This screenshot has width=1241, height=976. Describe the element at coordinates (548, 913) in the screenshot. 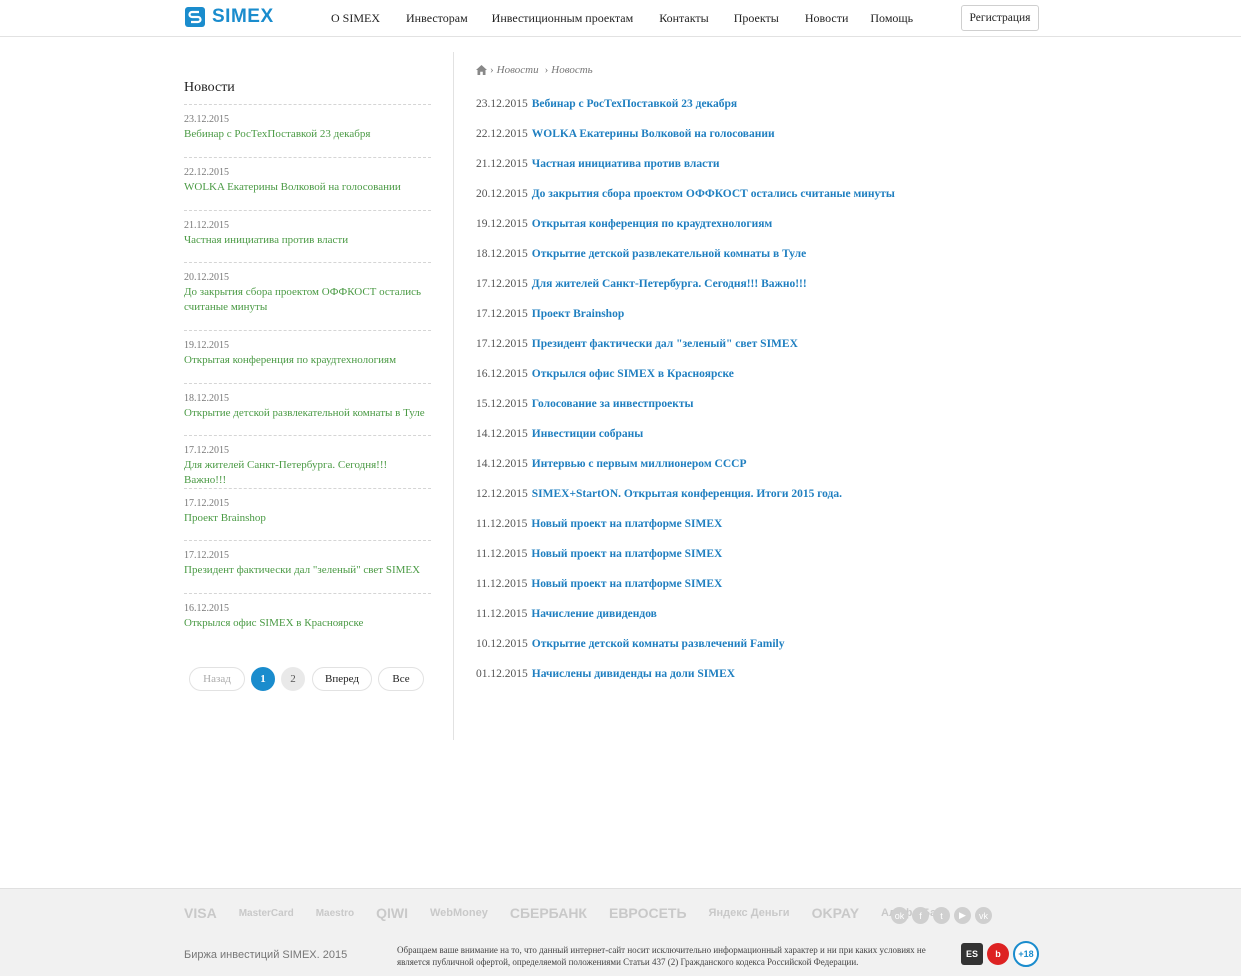

I see `payment-logo: СБЕРБАНК` at that location.